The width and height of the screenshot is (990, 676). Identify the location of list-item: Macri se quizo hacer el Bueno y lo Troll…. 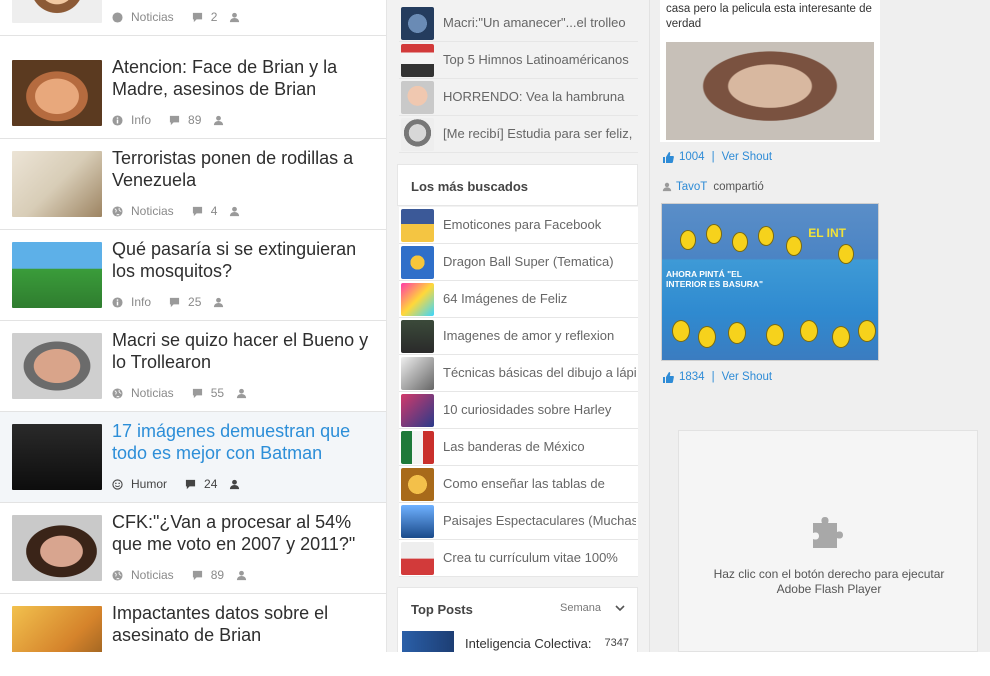
(193, 366).